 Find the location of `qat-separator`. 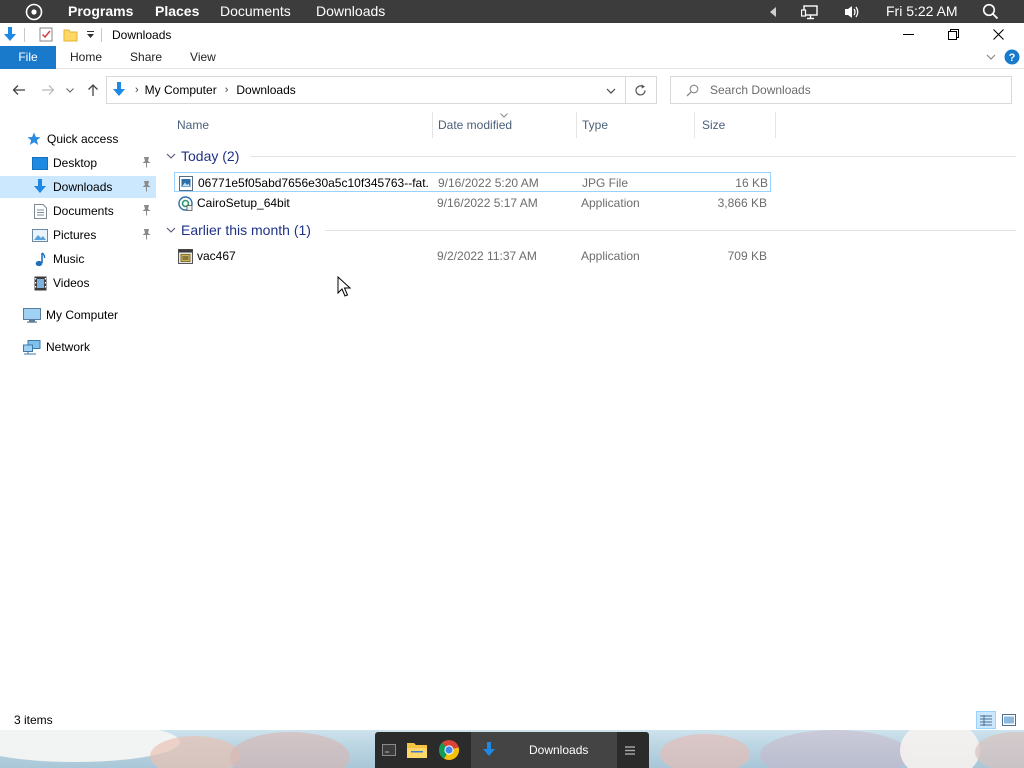

qat-separator is located at coordinates (24, 34).